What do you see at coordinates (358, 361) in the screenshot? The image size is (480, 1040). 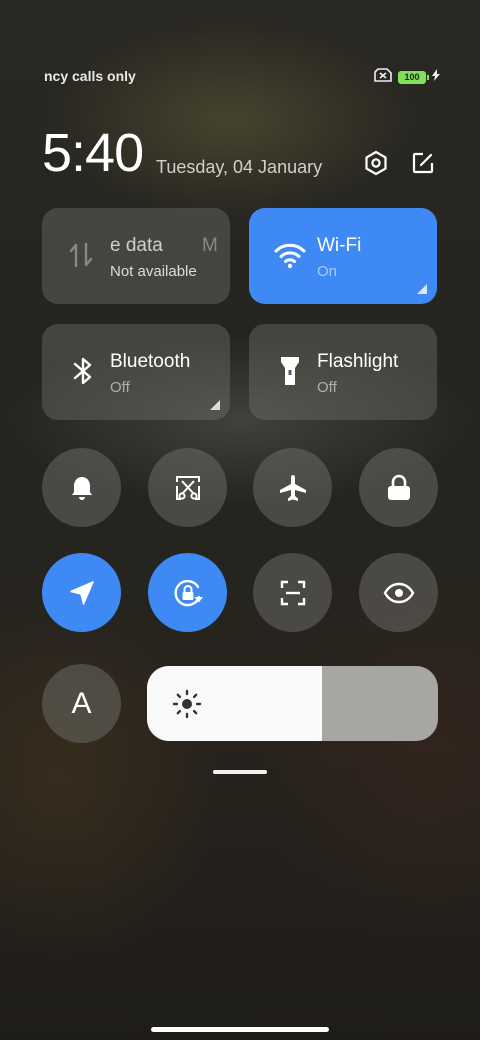 I see `flashlight-label: Flashlight` at bounding box center [358, 361].